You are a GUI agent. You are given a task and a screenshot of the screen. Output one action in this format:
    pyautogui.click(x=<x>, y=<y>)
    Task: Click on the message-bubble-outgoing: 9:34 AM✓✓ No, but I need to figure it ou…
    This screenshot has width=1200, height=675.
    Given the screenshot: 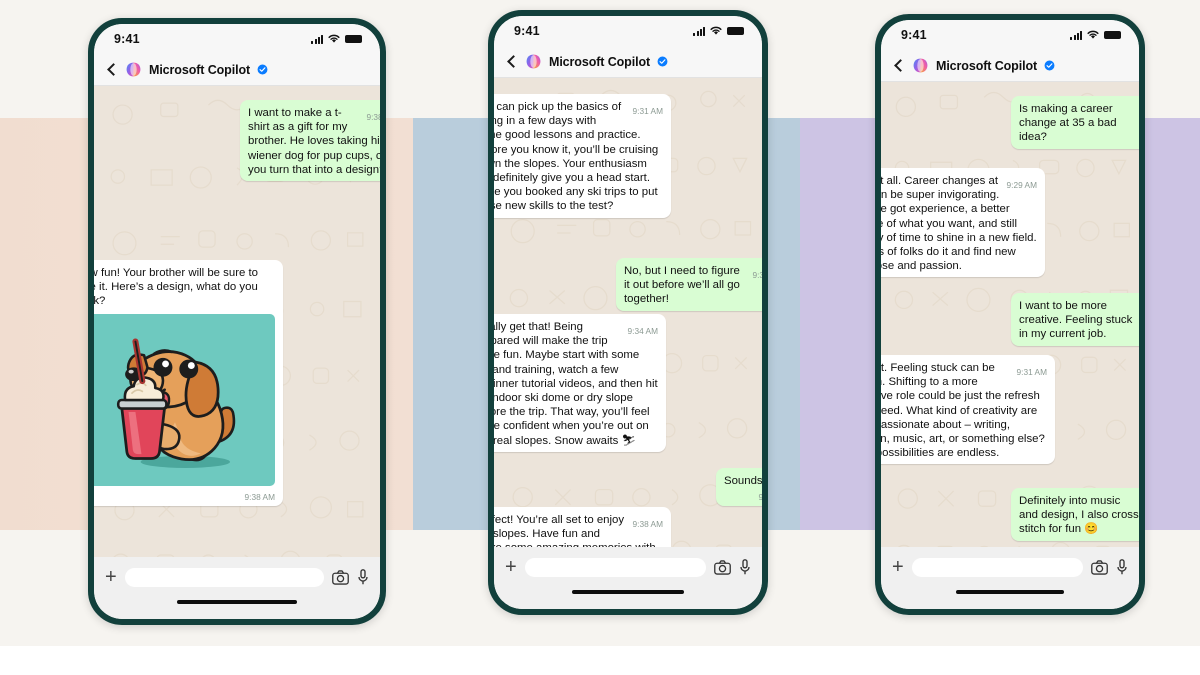 What is the action you would take?
    pyautogui.click(x=689, y=284)
    